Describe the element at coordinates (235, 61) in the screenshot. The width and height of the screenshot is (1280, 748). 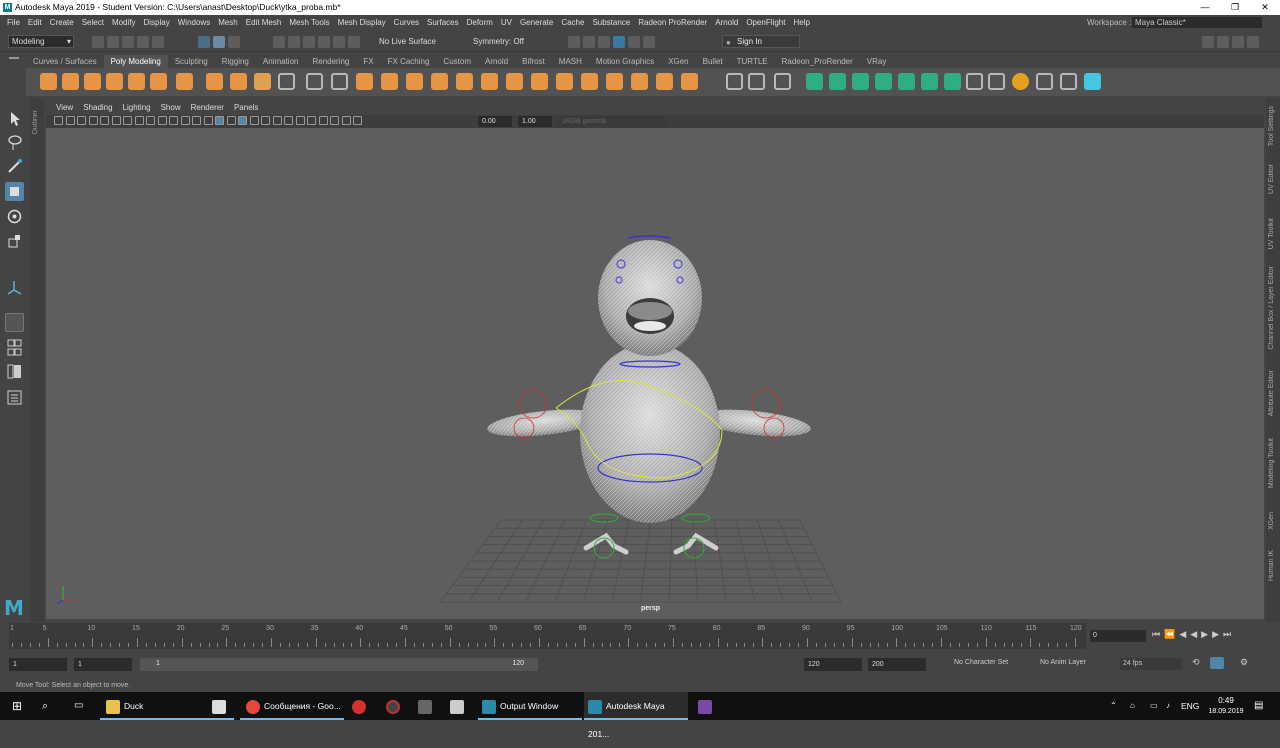
I see `shelf-tab-rigging: Rigging` at that location.